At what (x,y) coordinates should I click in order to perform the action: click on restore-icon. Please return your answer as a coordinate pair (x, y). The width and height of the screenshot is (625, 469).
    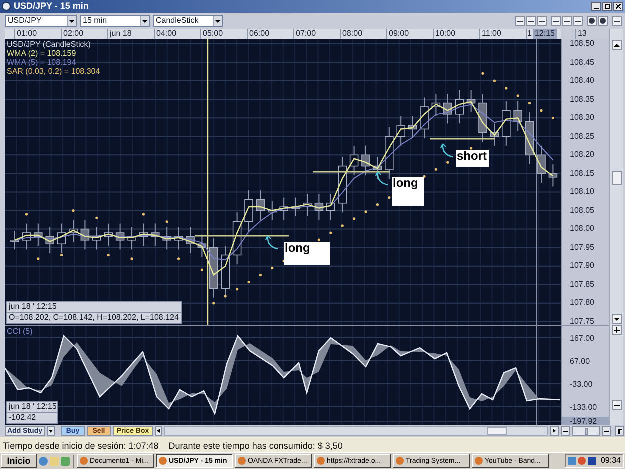
    Looking at the image, I should click on (607, 6).